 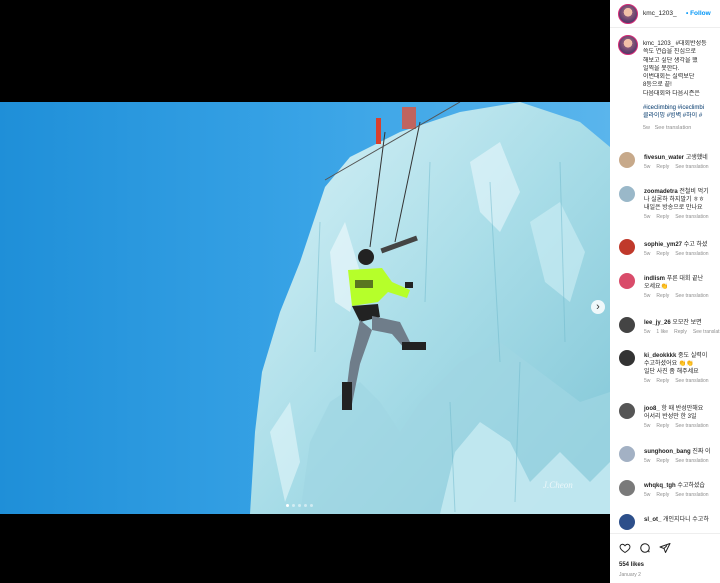 I want to click on commenter-username: ki_deokkkk, so click(x=660, y=356).